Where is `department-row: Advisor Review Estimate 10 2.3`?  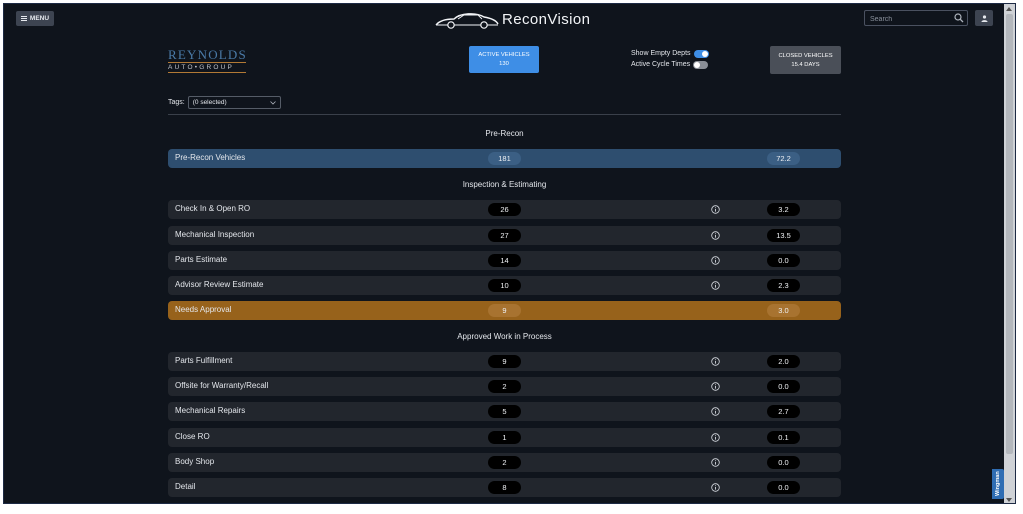 department-row: Advisor Review Estimate 10 2.3 is located at coordinates (504, 285).